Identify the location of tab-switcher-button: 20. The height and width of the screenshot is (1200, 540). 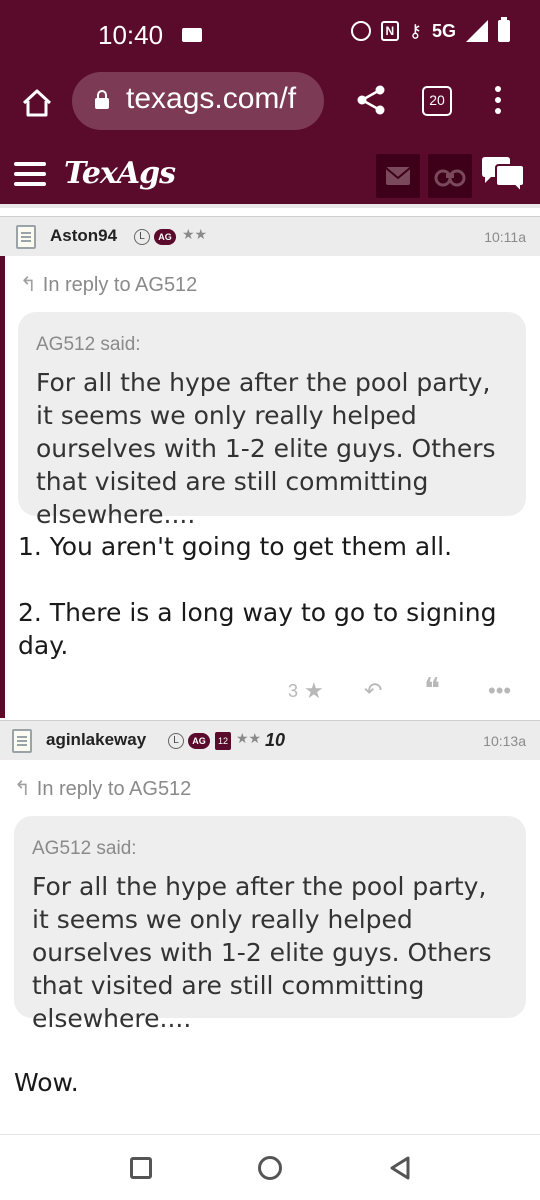
(437, 101).